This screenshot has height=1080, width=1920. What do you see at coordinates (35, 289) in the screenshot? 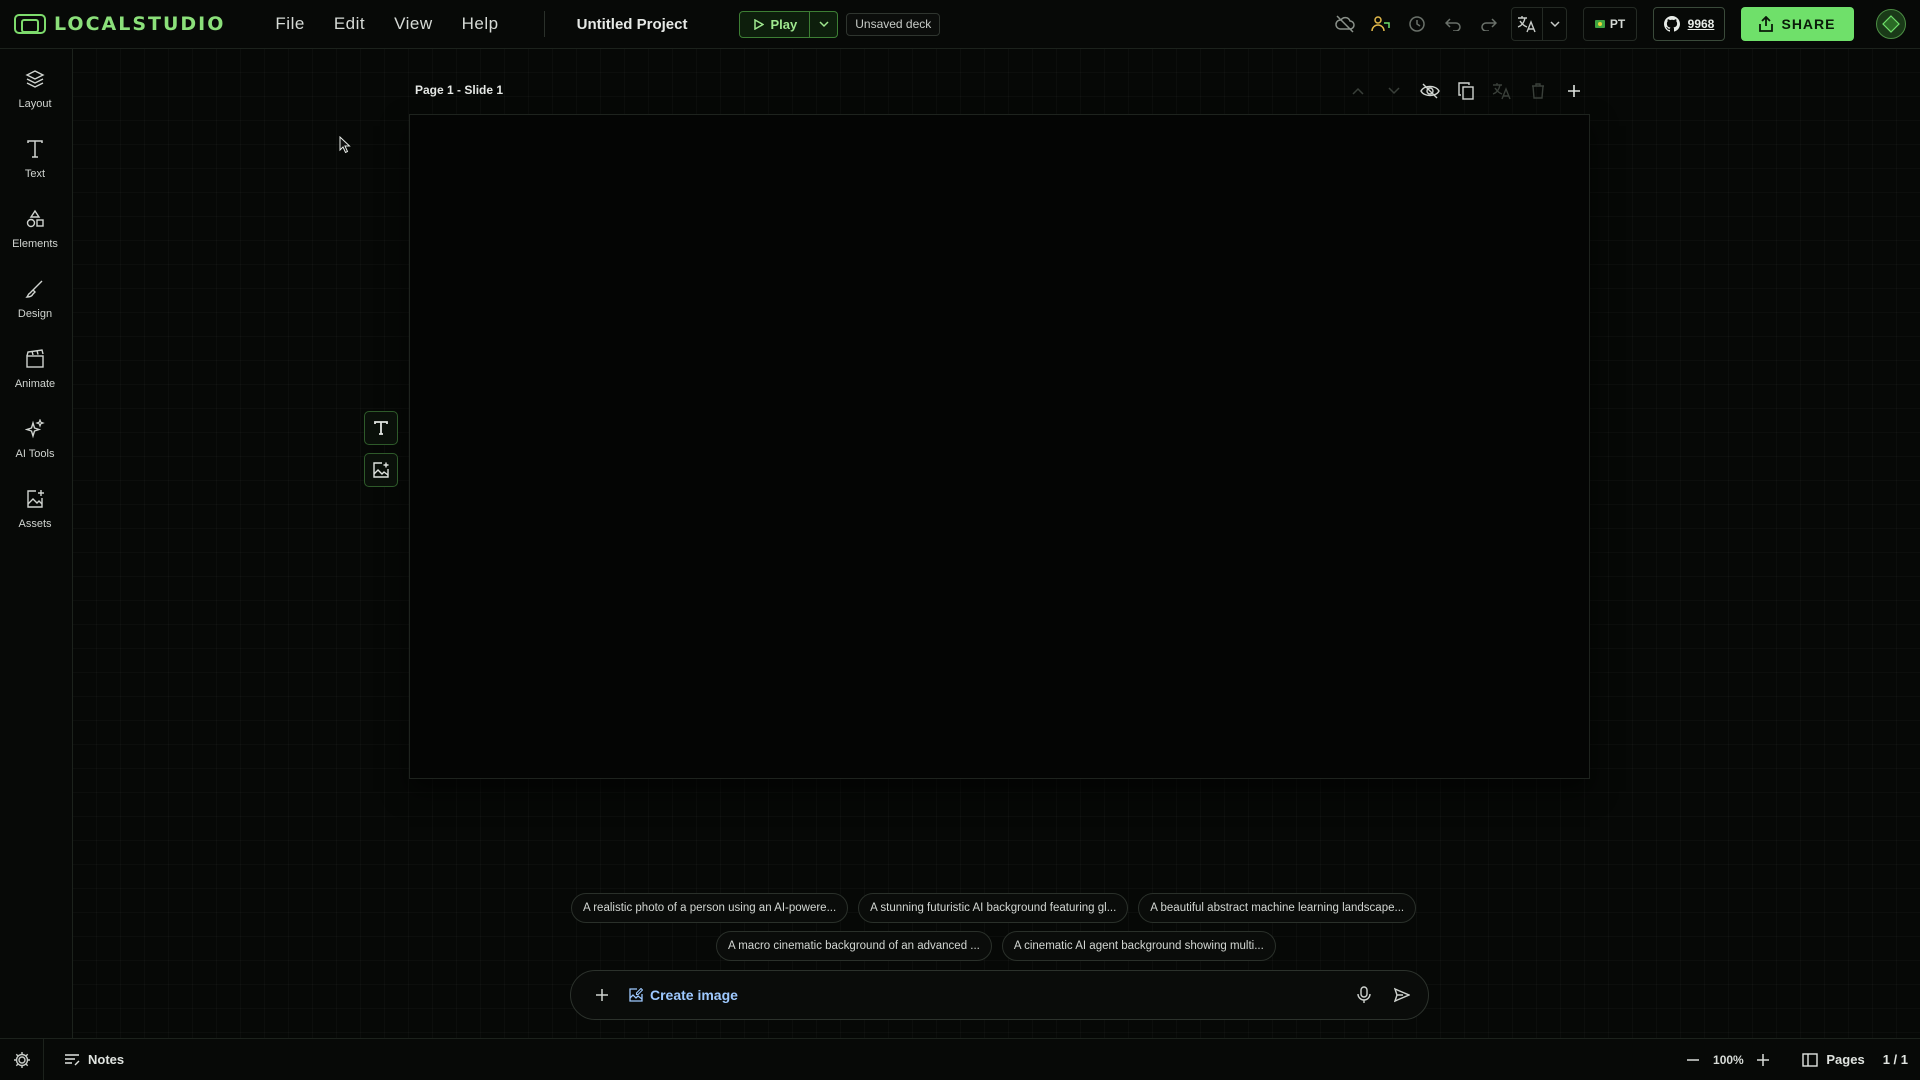
I see `brush-icon` at bounding box center [35, 289].